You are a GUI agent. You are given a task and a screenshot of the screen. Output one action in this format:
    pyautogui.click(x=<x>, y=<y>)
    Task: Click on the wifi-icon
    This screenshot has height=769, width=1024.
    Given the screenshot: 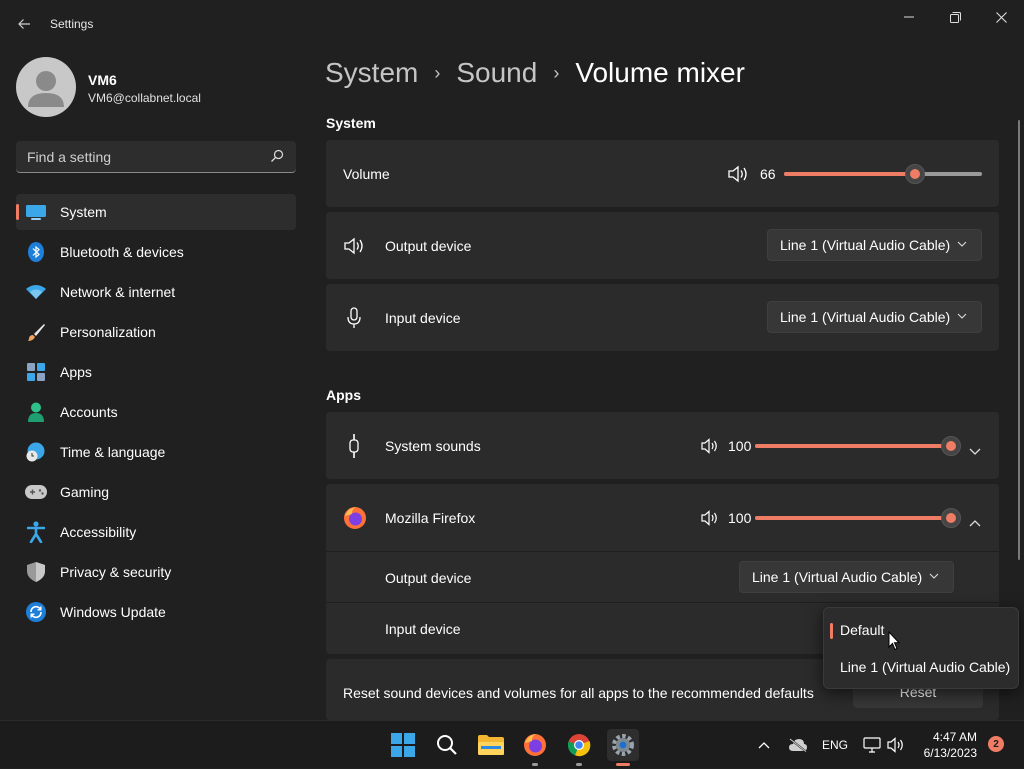 What is the action you would take?
    pyautogui.click(x=36, y=292)
    